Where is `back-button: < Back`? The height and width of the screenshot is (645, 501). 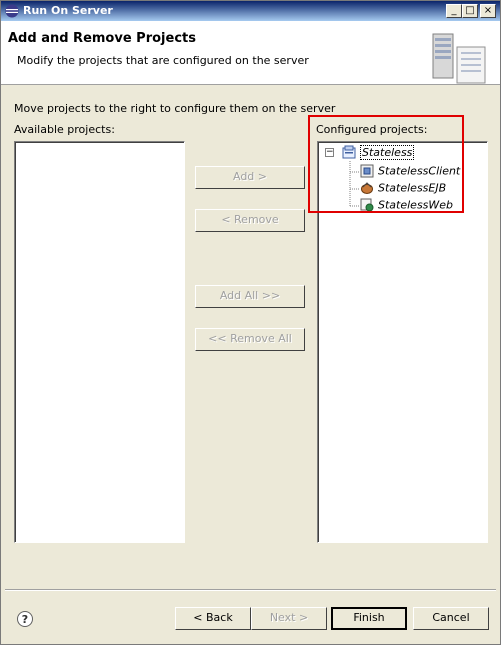 back-button: < Back is located at coordinates (213, 618).